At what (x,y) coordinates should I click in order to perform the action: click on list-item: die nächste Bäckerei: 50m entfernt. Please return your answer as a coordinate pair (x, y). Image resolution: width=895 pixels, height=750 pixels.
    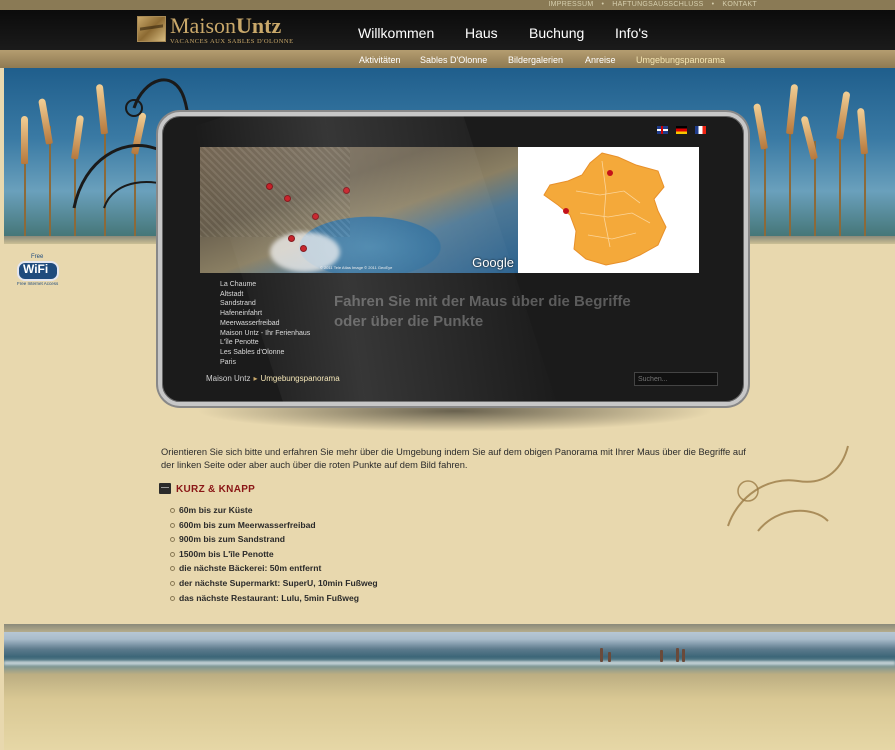
    Looking at the image, I should click on (274, 568).